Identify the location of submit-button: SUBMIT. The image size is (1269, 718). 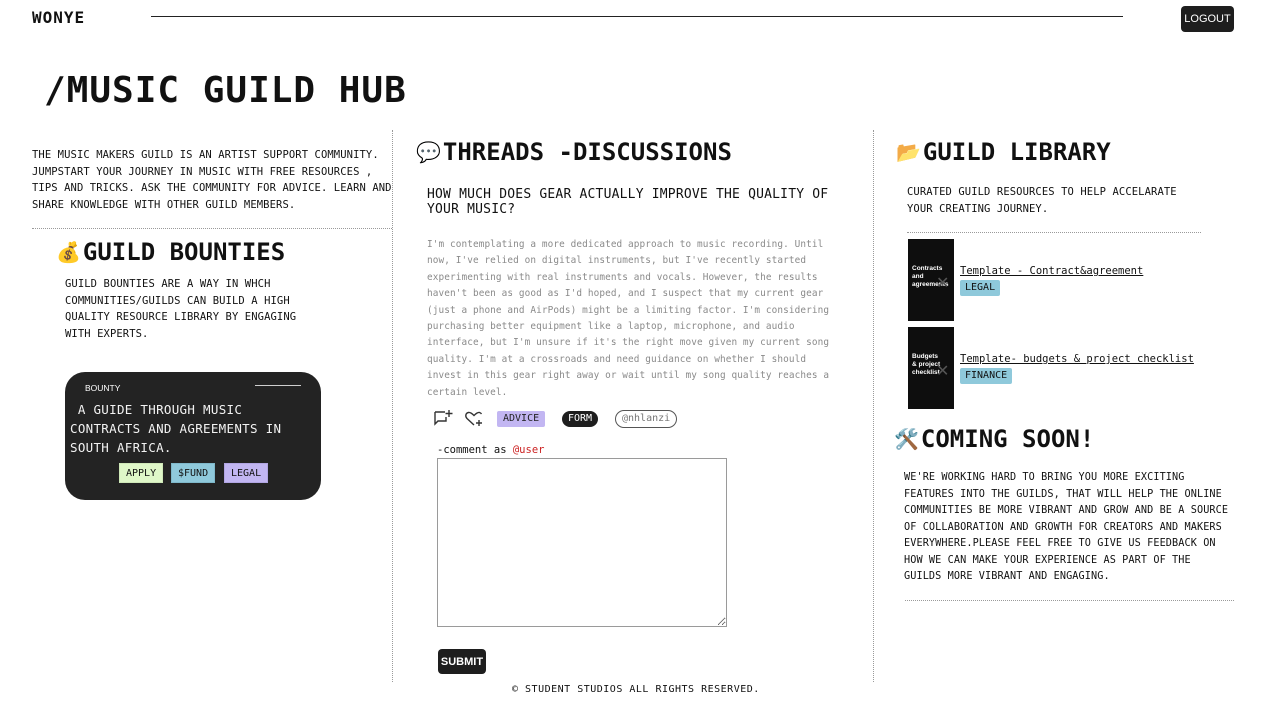
(462, 661).